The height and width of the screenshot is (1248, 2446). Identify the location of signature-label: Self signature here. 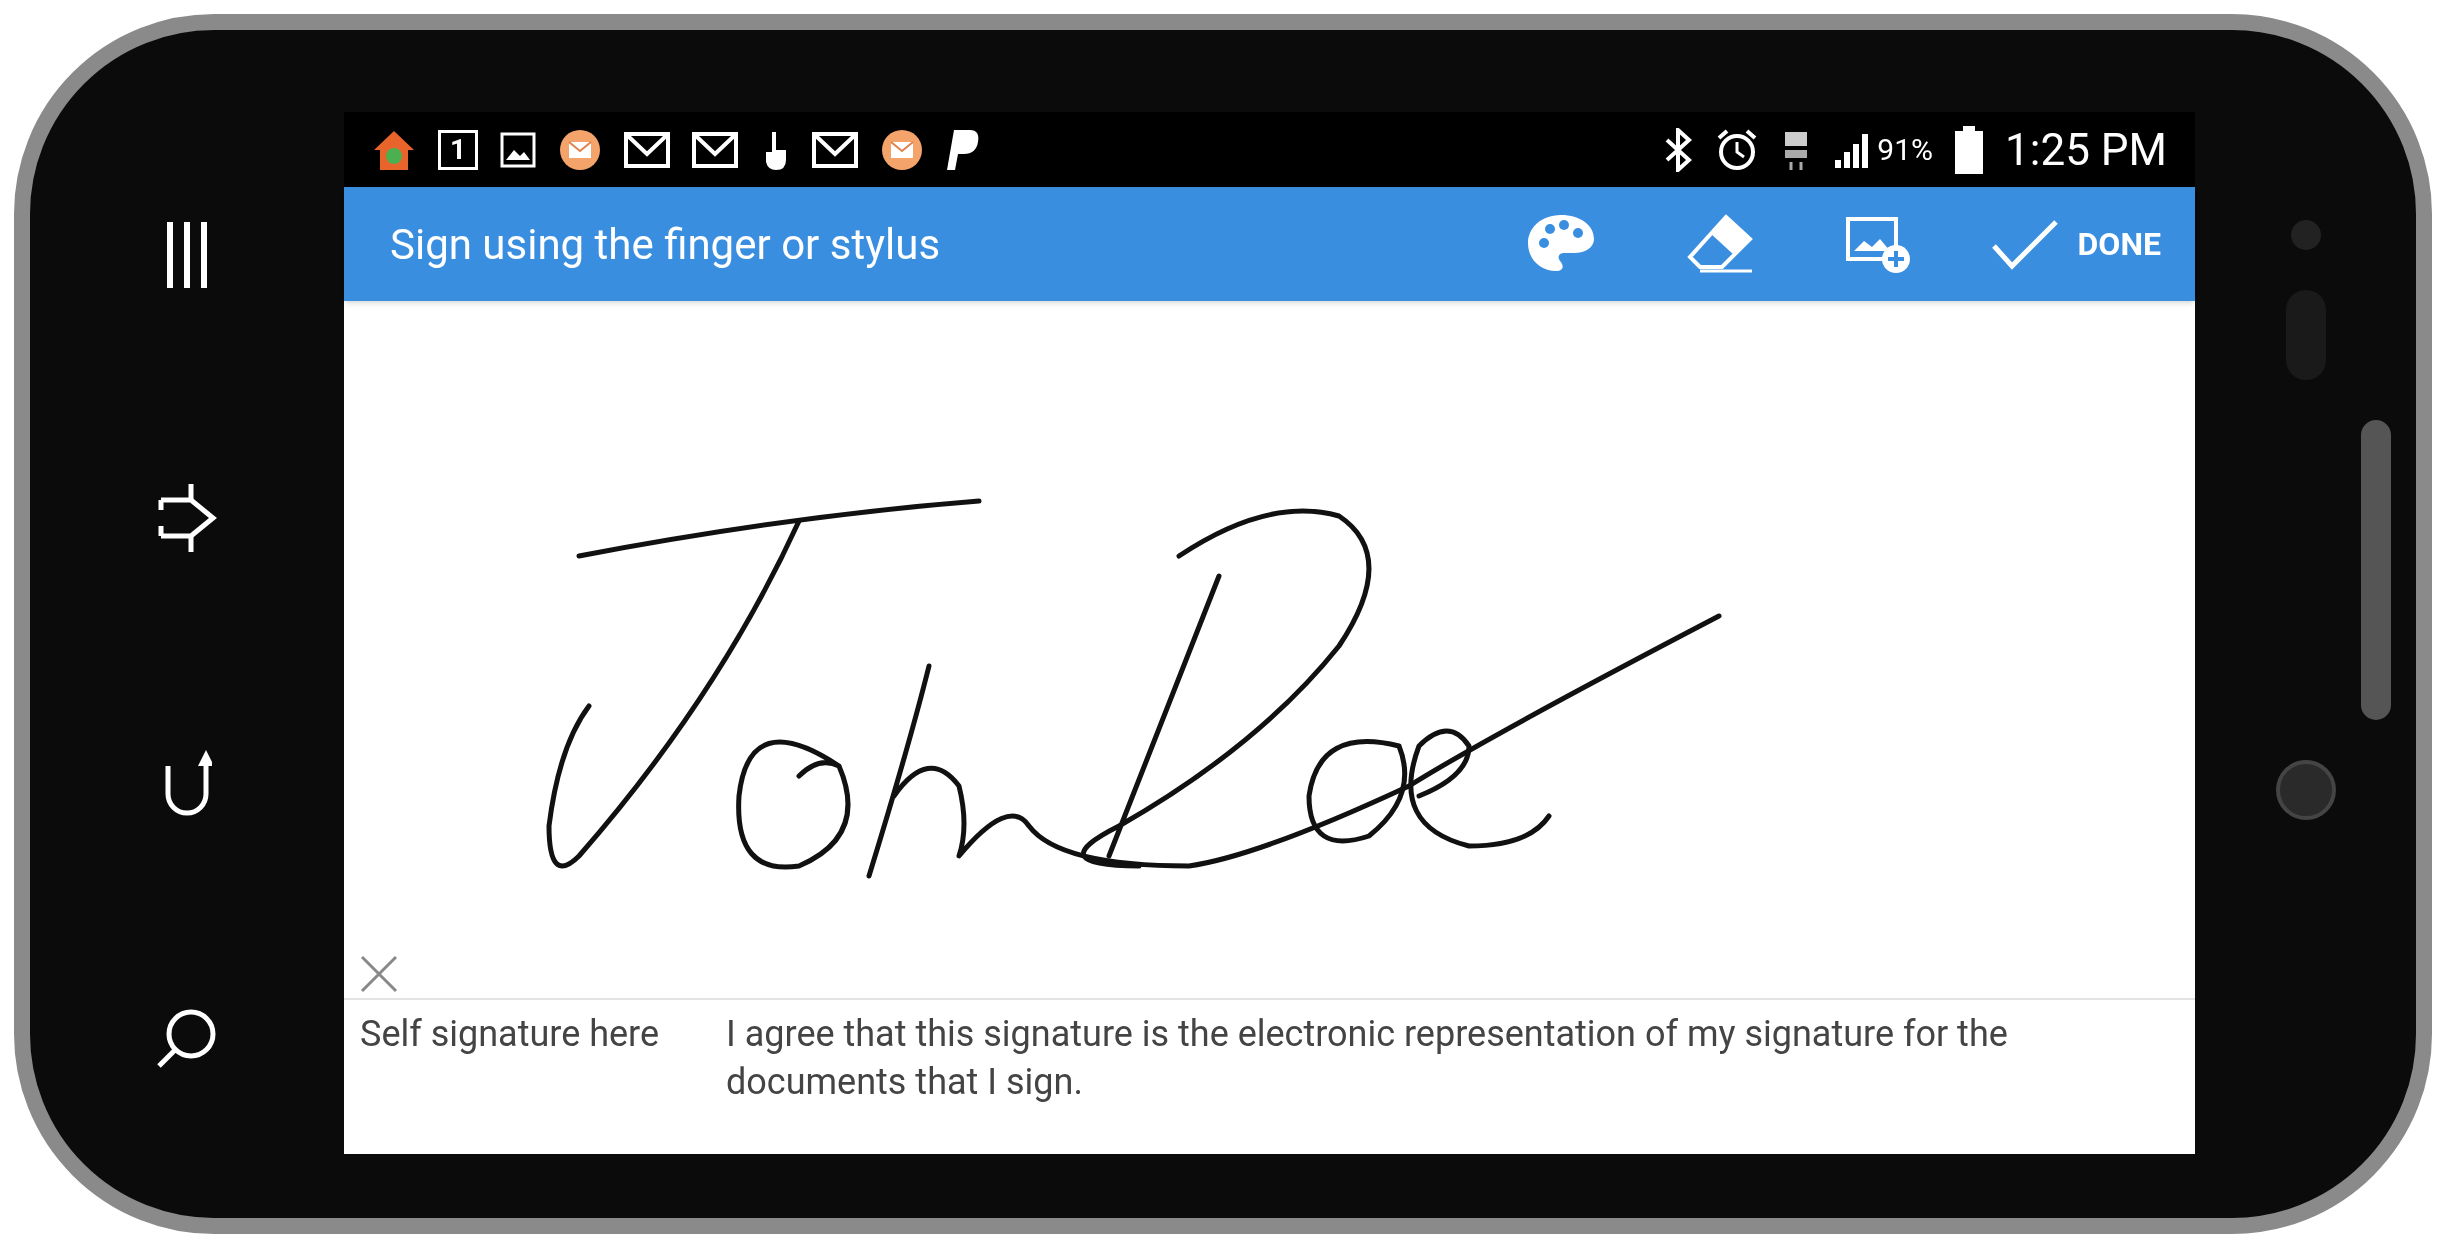
(510, 1034).